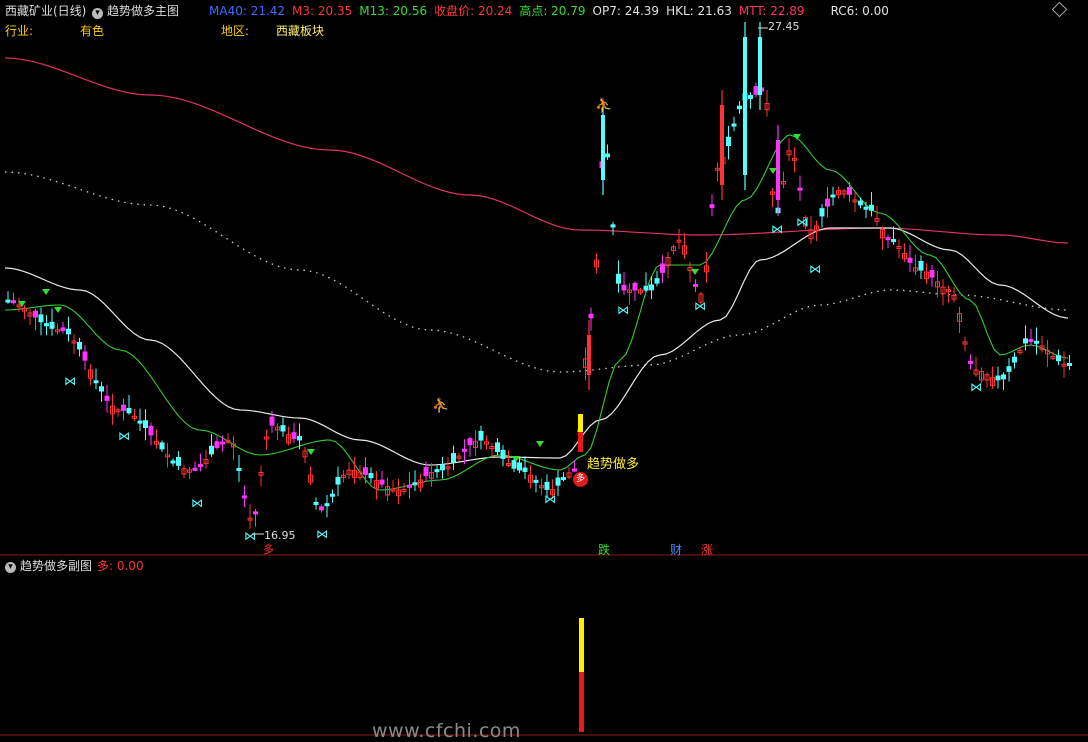  I want to click on sub-chart-settings-button: ▾, so click(10, 565).